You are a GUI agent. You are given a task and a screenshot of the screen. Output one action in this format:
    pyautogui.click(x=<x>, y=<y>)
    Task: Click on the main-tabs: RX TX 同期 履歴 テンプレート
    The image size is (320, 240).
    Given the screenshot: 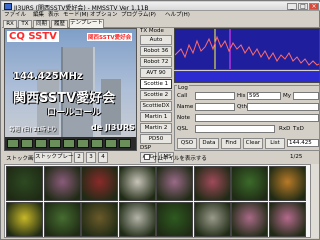 What is the action you would take?
    pyautogui.click(x=161, y=23)
    